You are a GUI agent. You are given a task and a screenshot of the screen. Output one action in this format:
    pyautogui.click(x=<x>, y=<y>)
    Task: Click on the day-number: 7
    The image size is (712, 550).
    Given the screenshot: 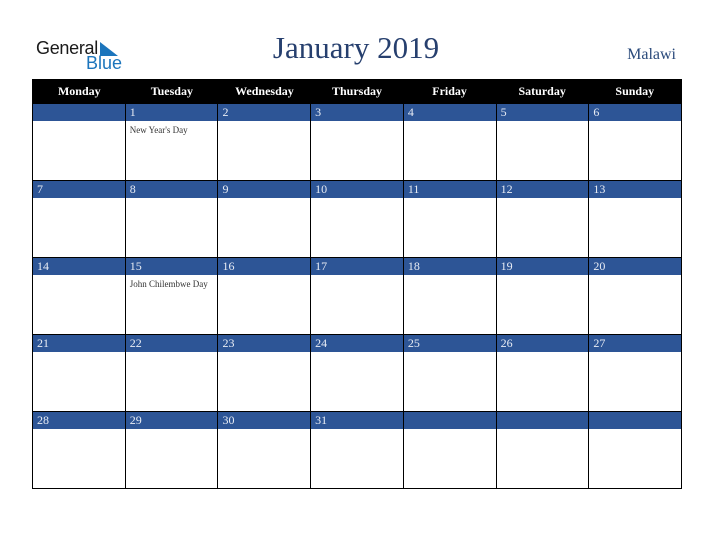 What is the action you would take?
    pyautogui.click(x=40, y=189)
    